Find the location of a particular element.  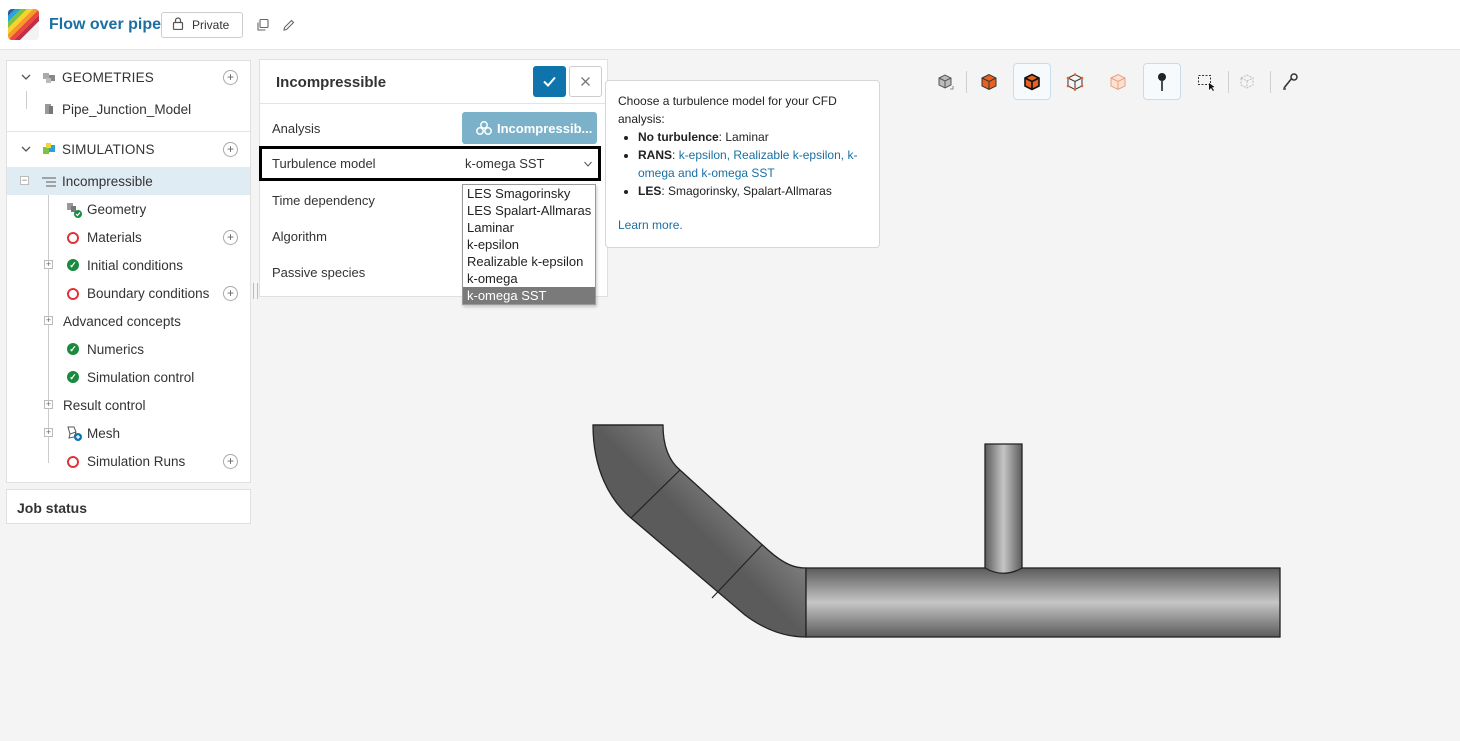

project-title: Flow over pipe is located at coordinates (105, 25).